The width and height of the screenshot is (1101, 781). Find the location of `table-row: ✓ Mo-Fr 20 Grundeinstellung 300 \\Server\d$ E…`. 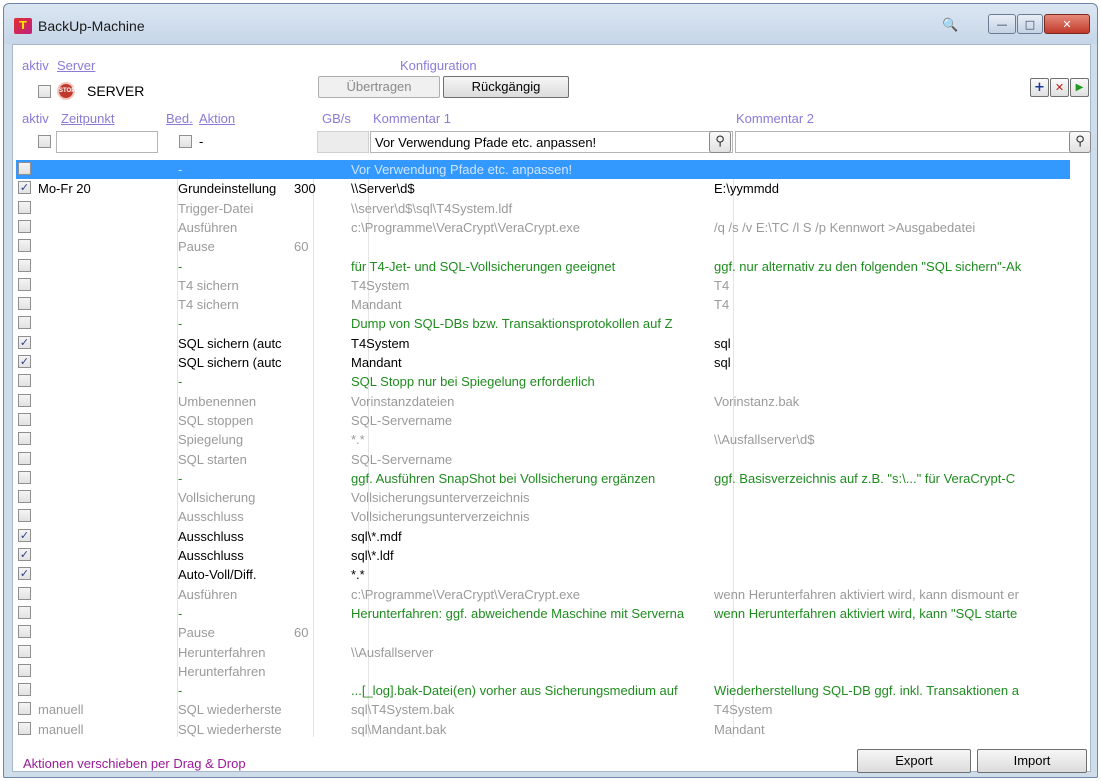

table-row: ✓ Mo-Fr 20 Grundeinstellung 300 \\Server\d$ E… is located at coordinates (543, 188).